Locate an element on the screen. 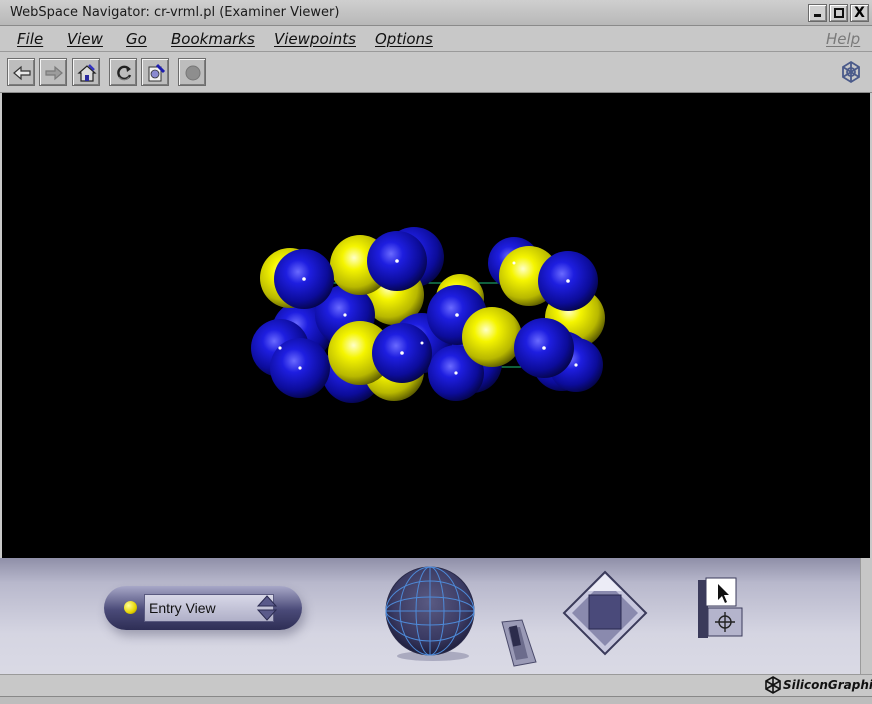 The image size is (872, 704). status-bar is located at coordinates (436, 685).